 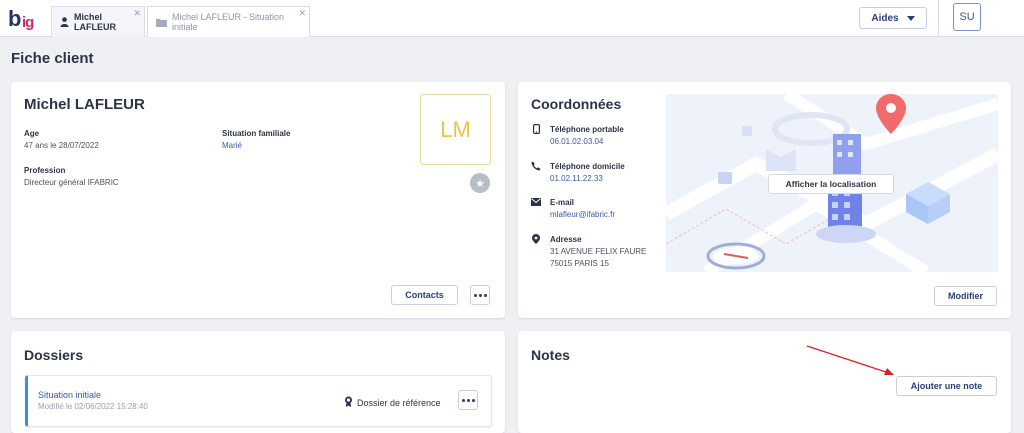 I want to click on caret-down-icon, so click(x=910, y=18).